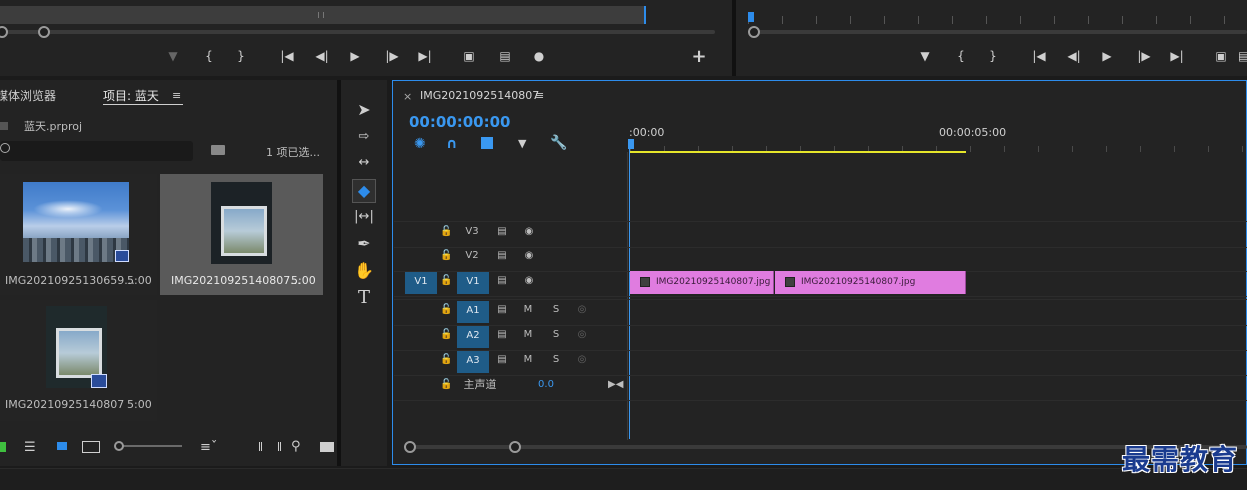 The width and height of the screenshot is (1247, 490). I want to click on timeline-clip-1: IMG20210925140807.jpg, so click(702, 282).